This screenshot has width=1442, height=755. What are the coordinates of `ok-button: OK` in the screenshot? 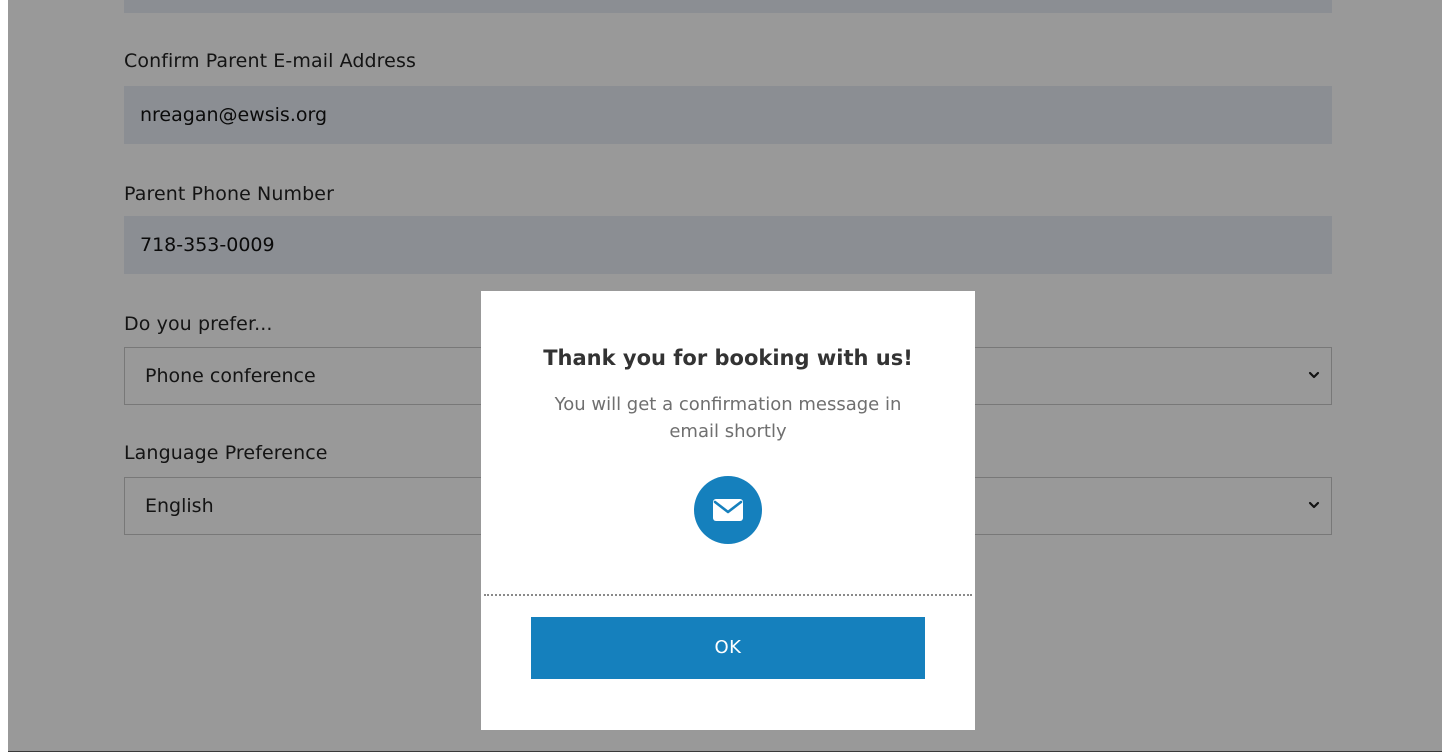 It's located at (728, 648).